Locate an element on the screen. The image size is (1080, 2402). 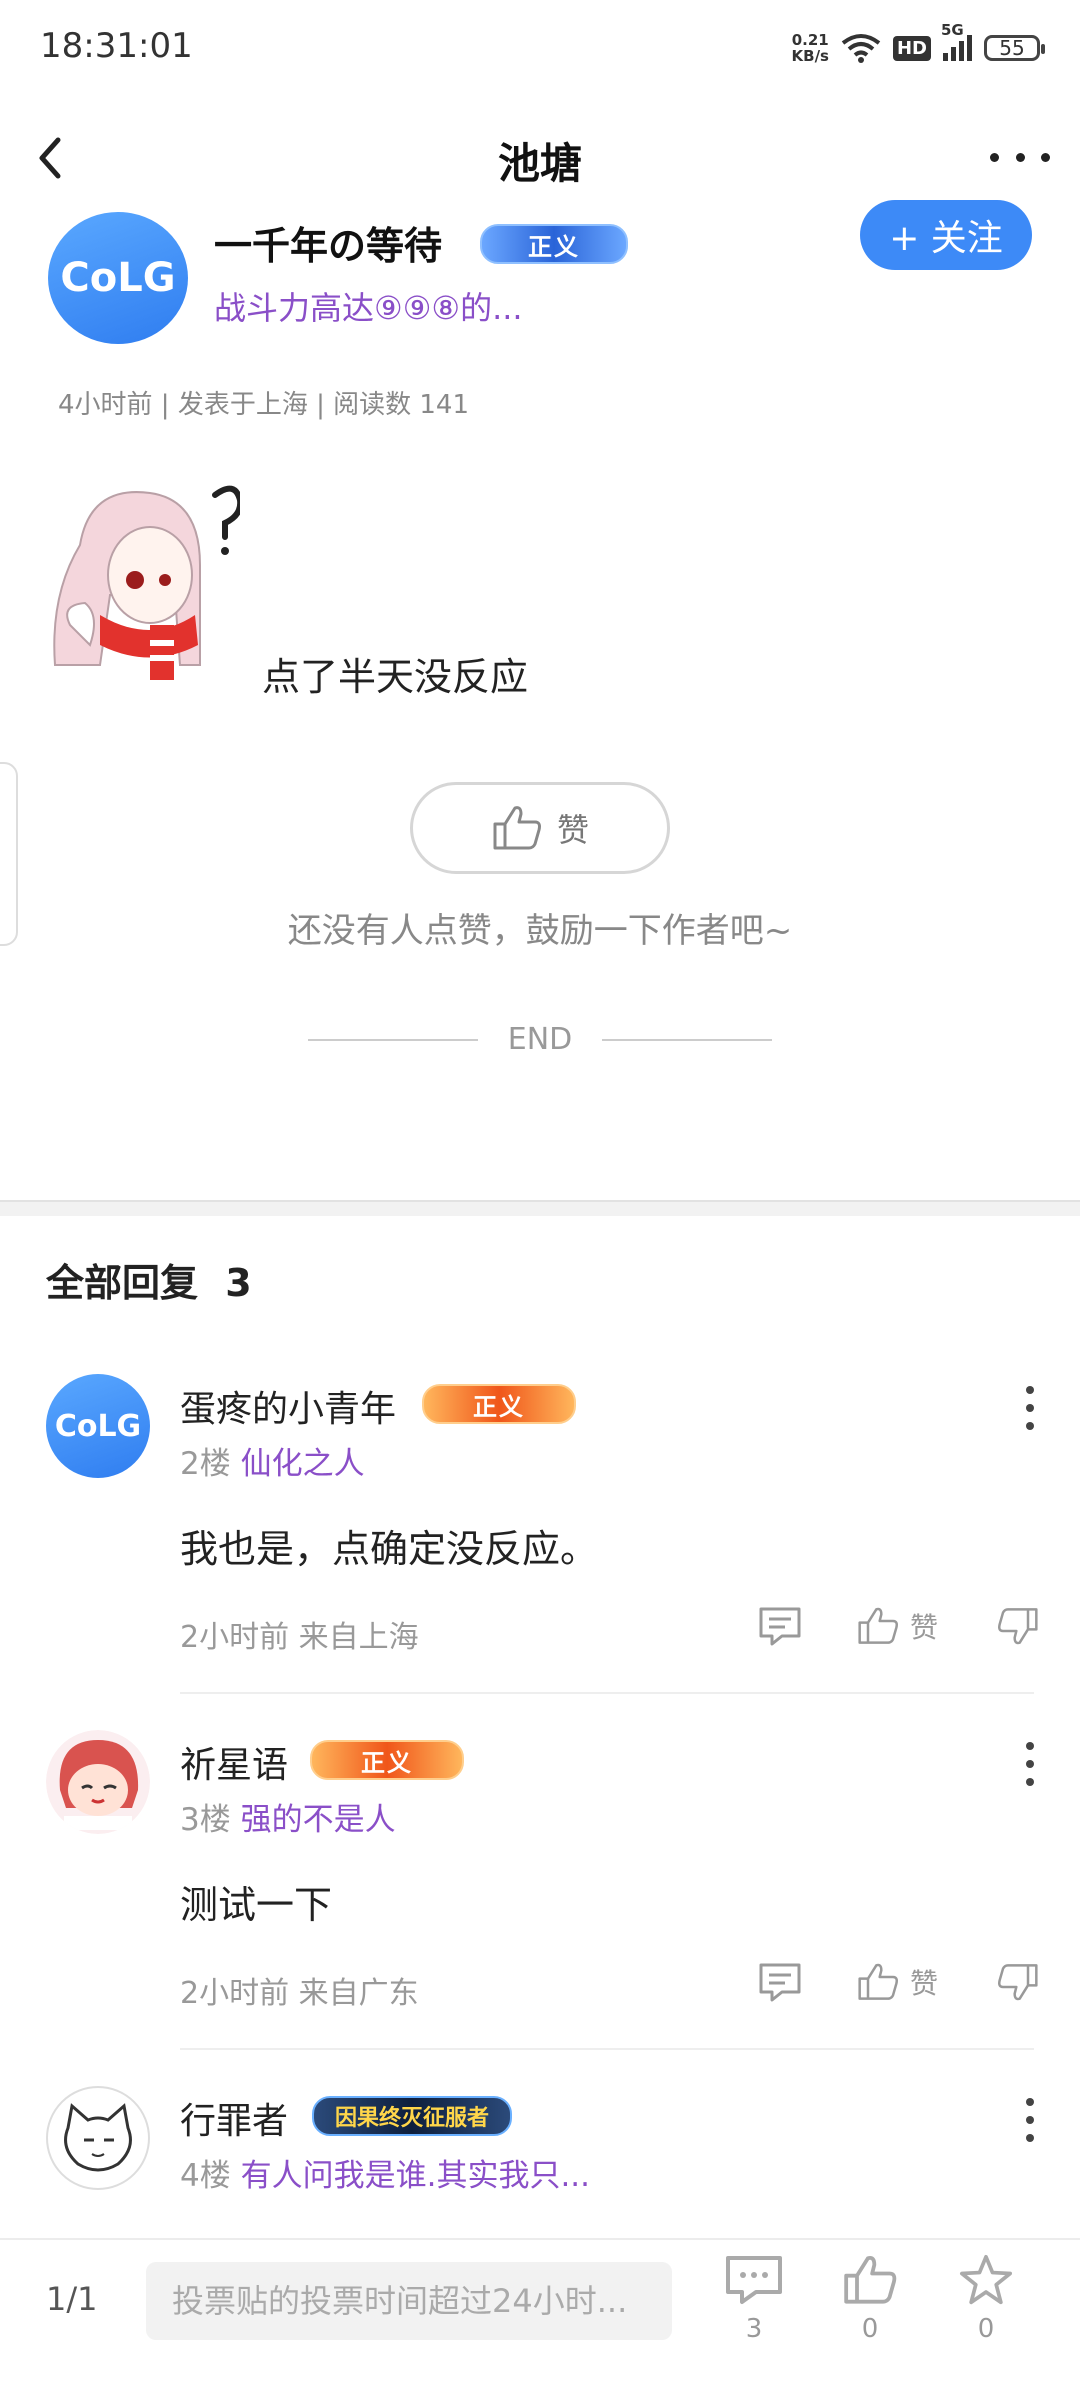
page-indicator: 1/1 is located at coordinates (72, 2299).